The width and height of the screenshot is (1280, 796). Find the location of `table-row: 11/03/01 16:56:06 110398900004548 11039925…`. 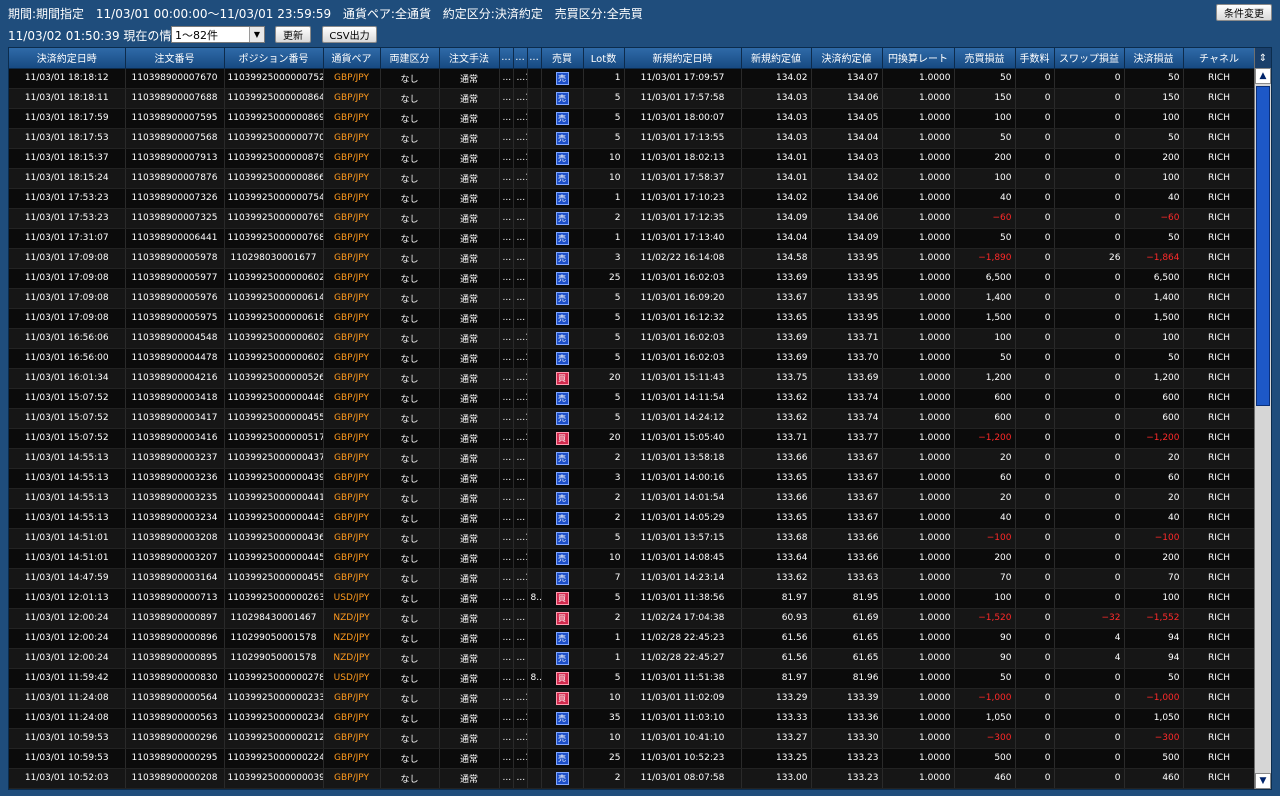

table-row: 11/03/01 16:56:06 110398900004548 11039925… is located at coordinates (632, 338).